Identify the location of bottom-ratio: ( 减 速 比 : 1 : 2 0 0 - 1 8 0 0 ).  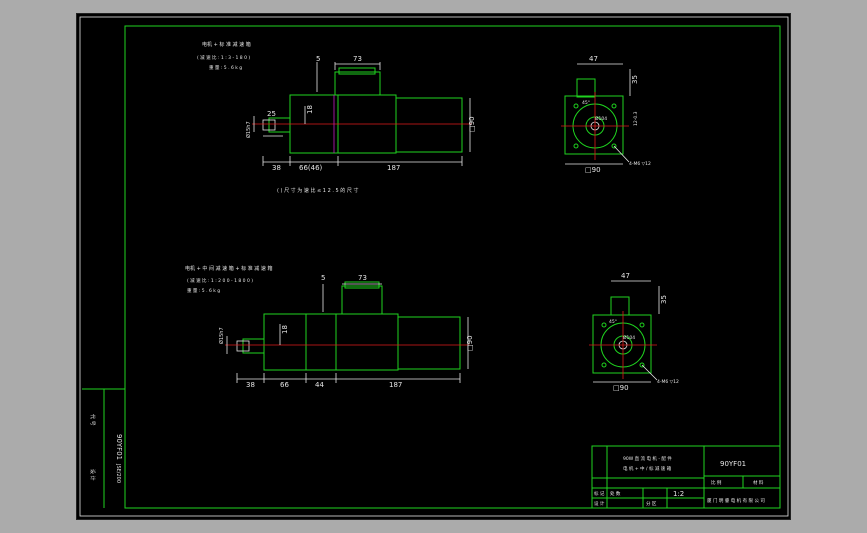
(220, 280).